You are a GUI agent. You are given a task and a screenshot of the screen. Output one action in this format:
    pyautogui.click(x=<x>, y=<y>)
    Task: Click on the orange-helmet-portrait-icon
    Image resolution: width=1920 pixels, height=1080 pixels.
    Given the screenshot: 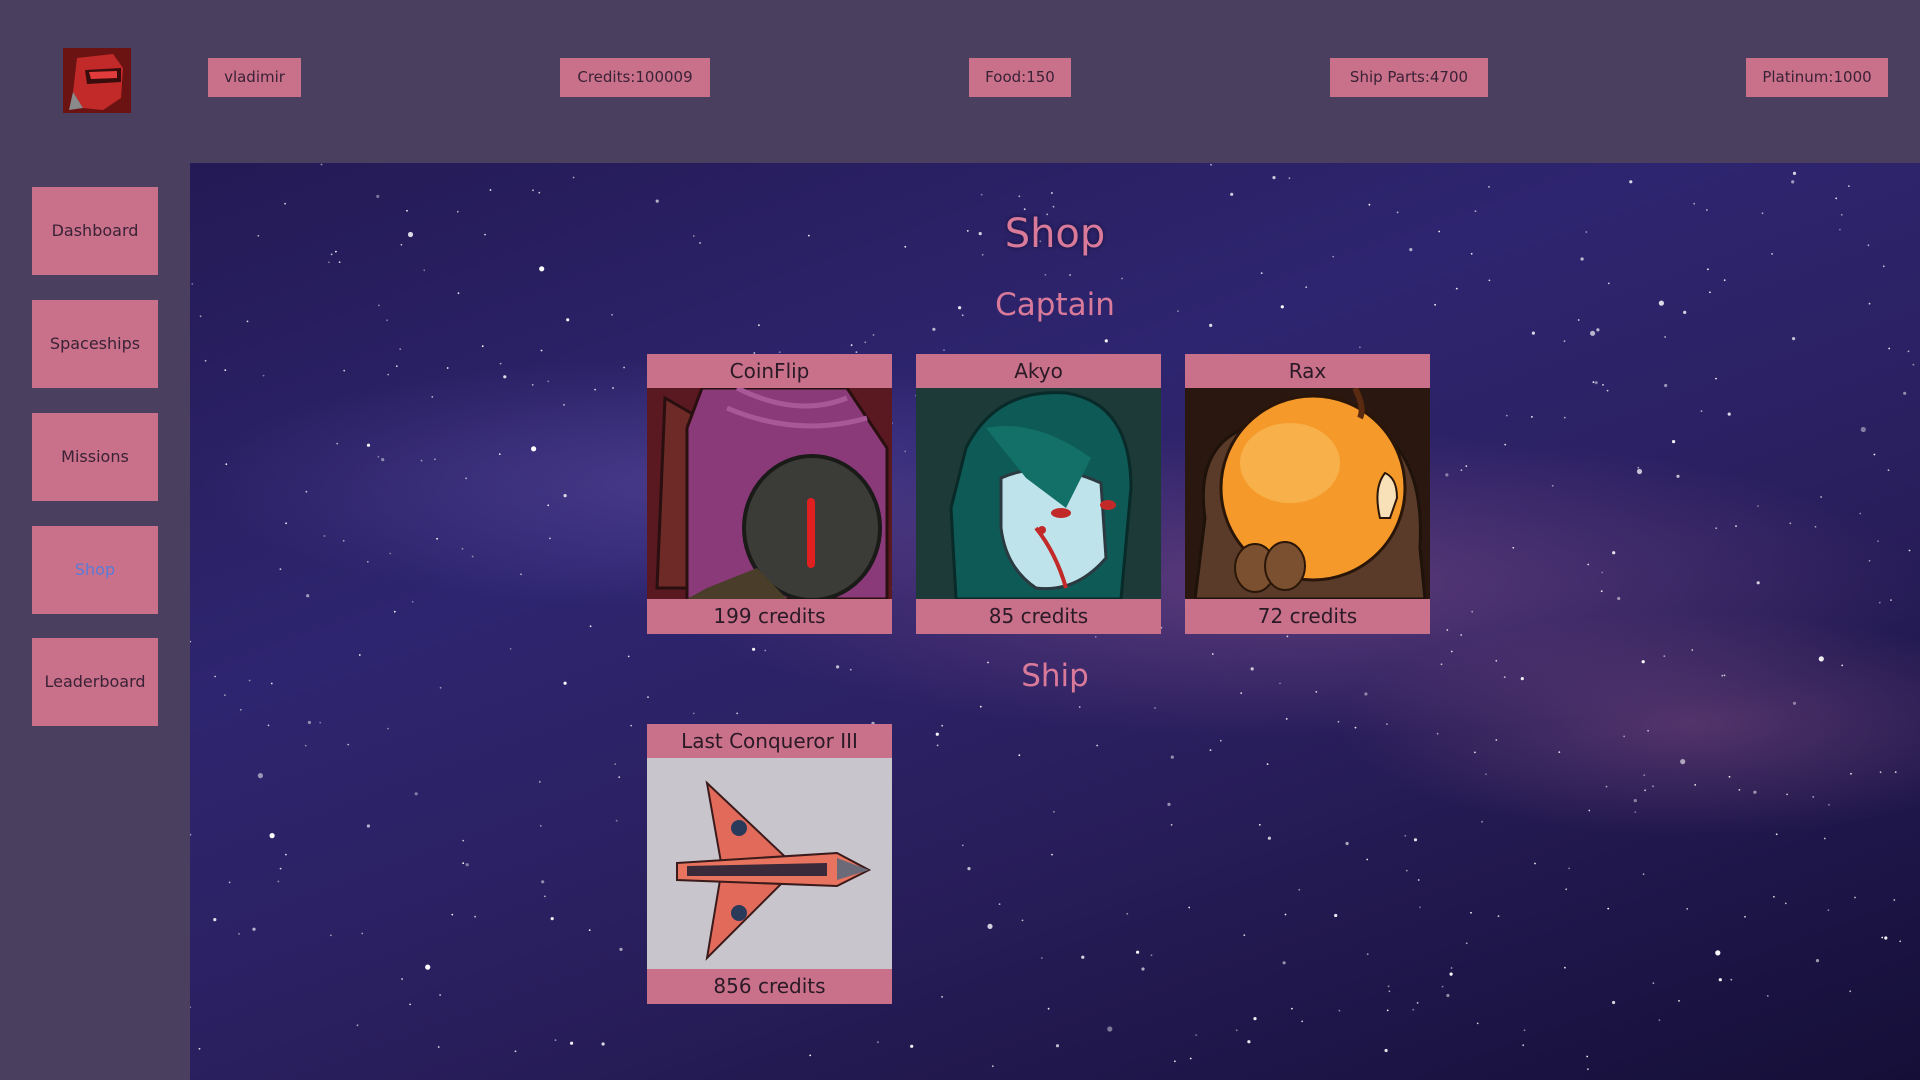 What is the action you would take?
    pyautogui.click(x=1307, y=493)
    